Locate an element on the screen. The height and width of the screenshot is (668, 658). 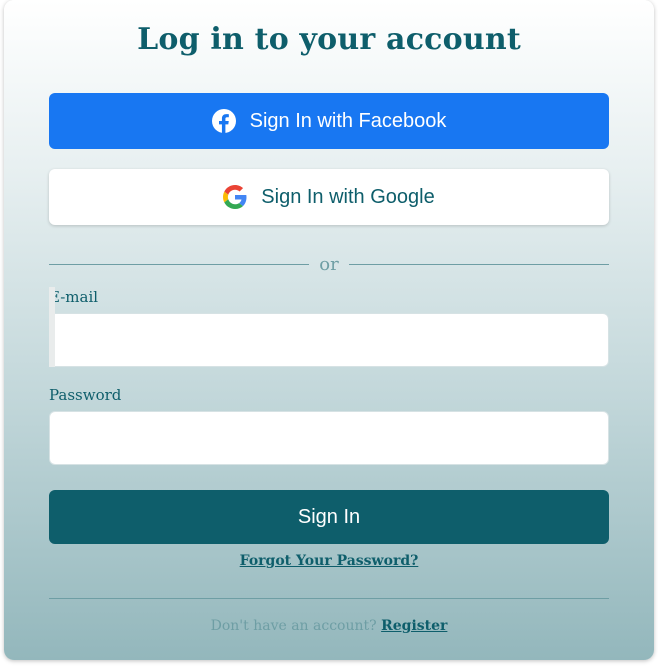
or-divider: or is located at coordinates (329, 264).